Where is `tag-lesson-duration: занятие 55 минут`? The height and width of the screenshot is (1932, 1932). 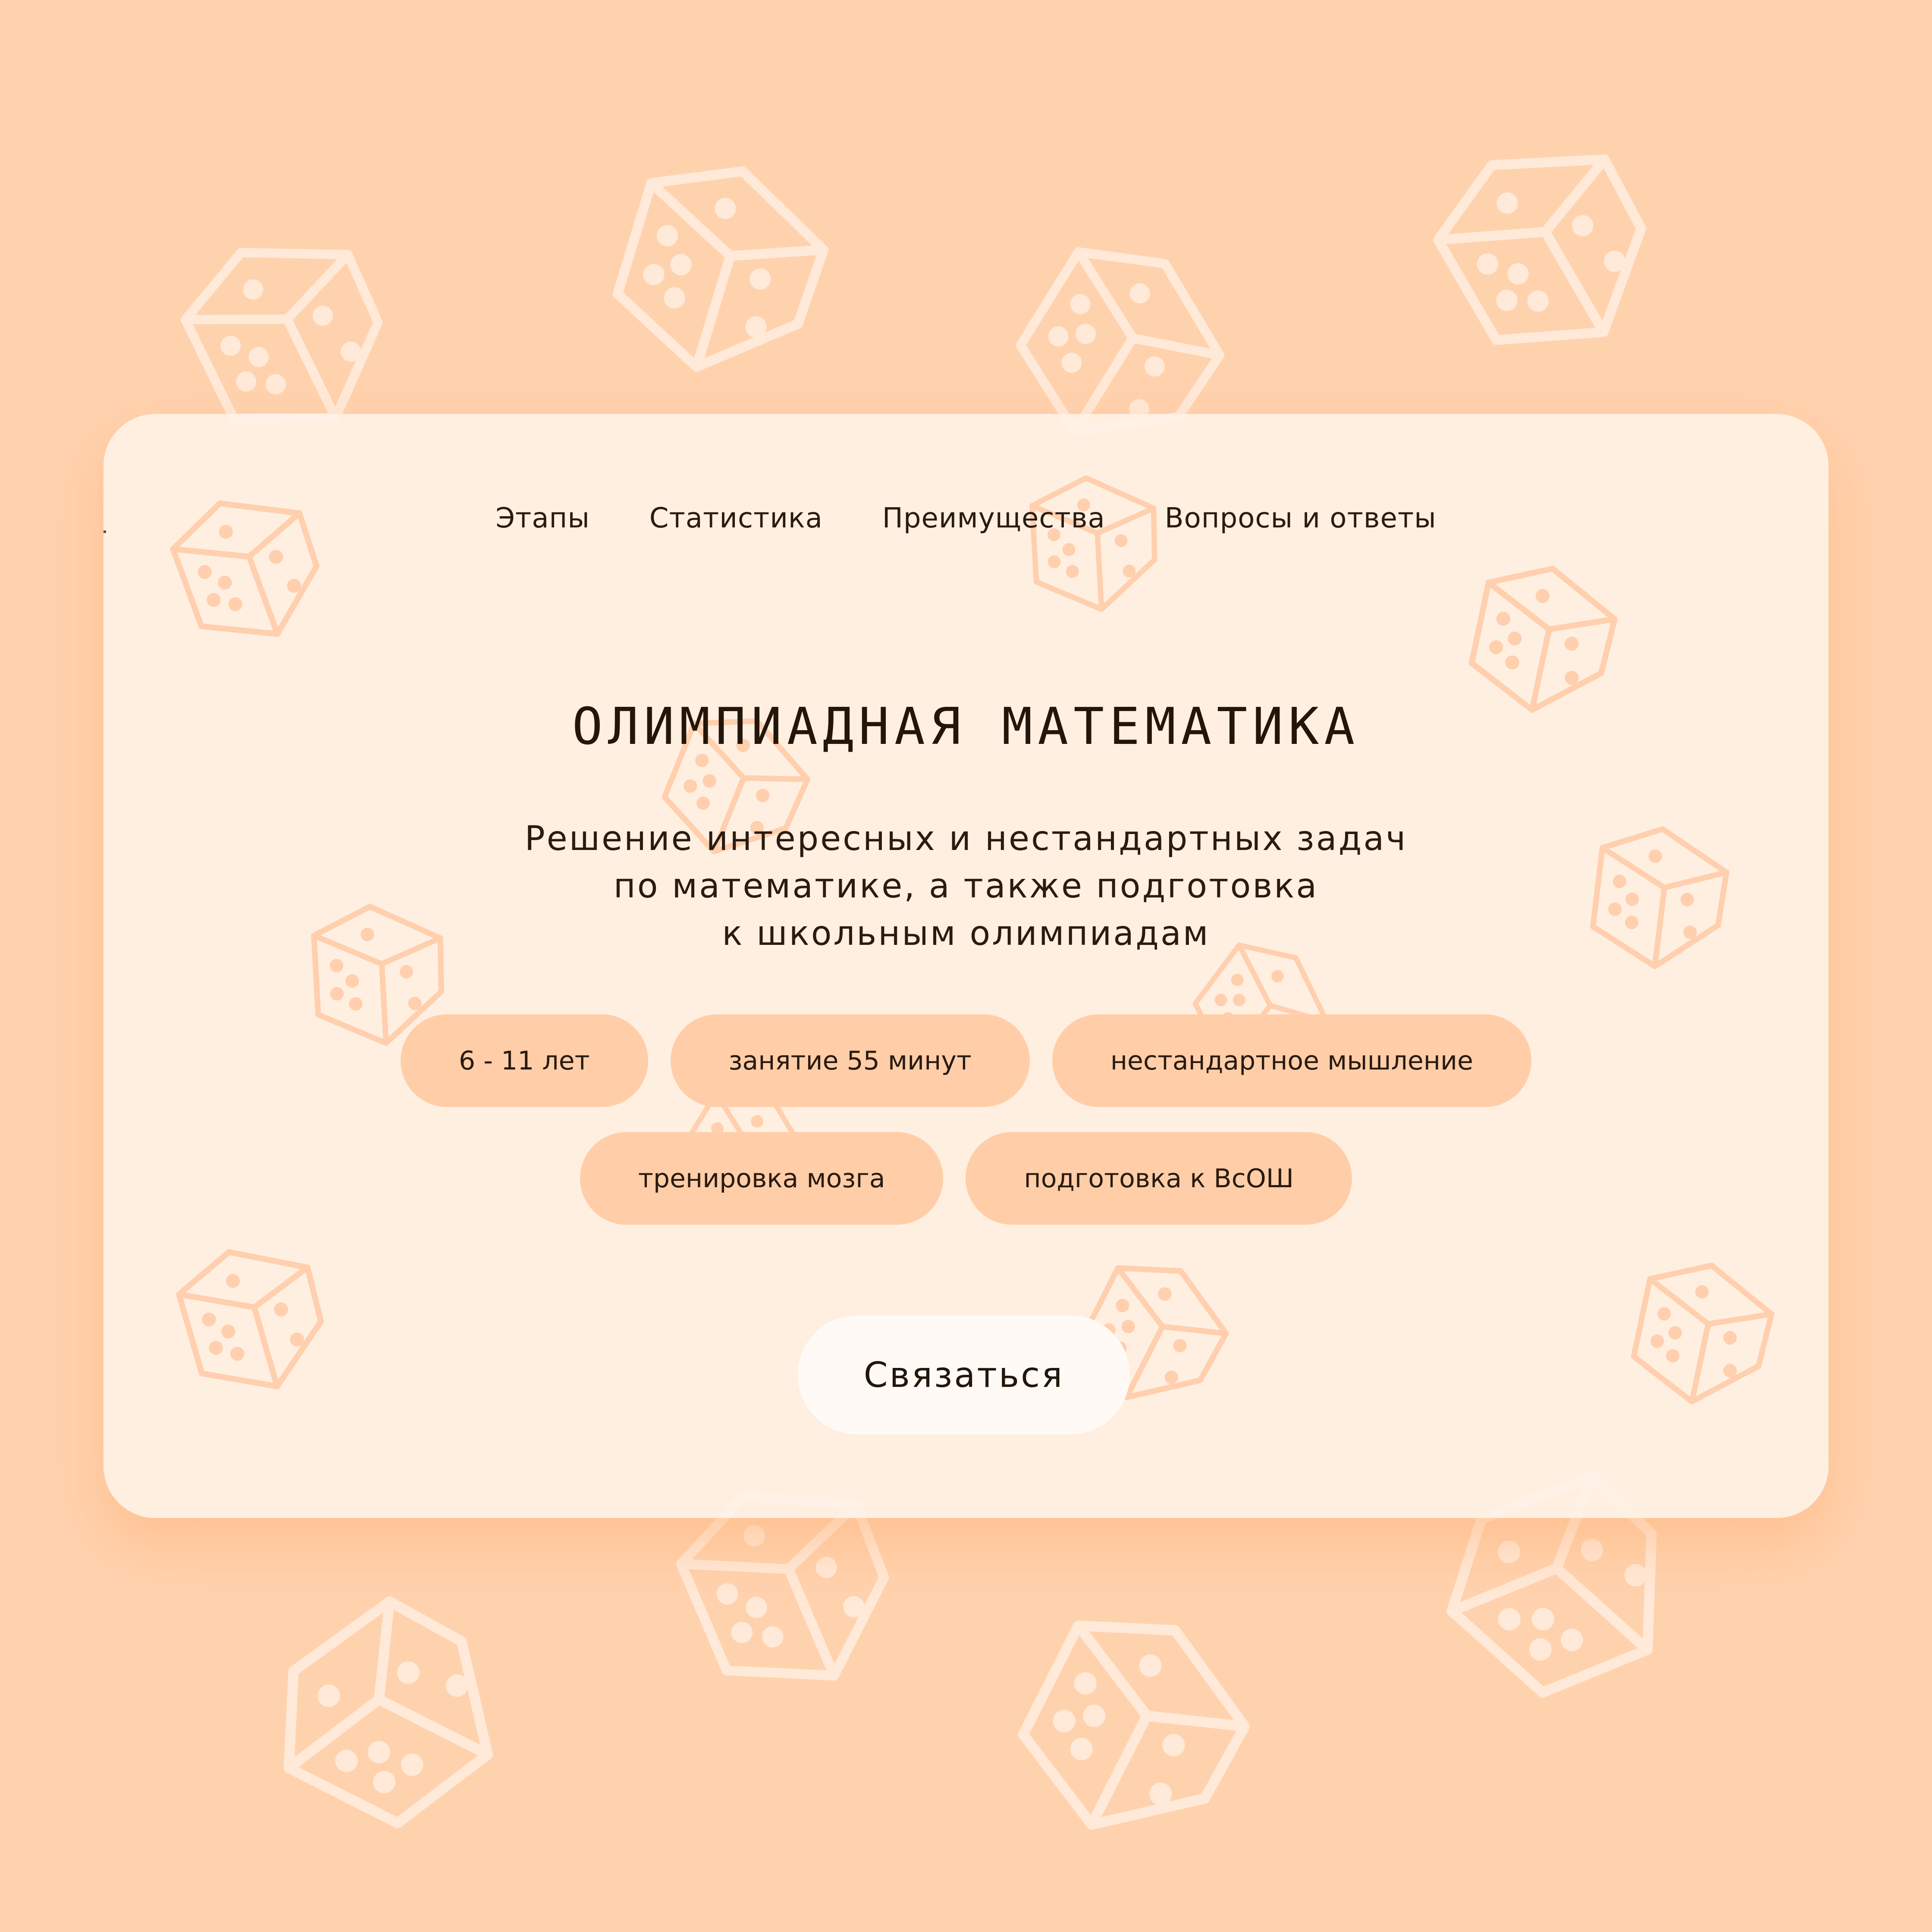 tag-lesson-duration: занятие 55 минут is located at coordinates (850, 1061).